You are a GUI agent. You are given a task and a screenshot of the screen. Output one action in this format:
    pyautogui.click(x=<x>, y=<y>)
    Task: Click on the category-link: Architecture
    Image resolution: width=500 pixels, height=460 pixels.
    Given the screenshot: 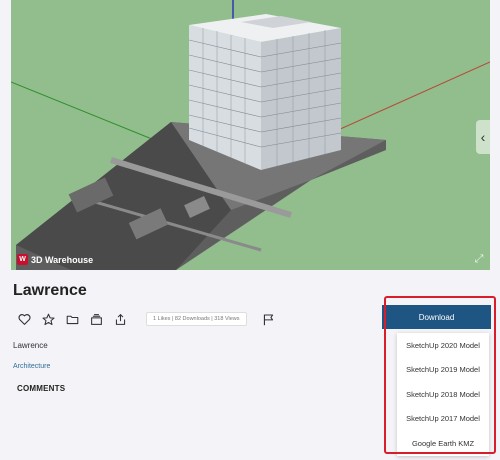 What is the action you would take?
    pyautogui.click(x=31, y=366)
    